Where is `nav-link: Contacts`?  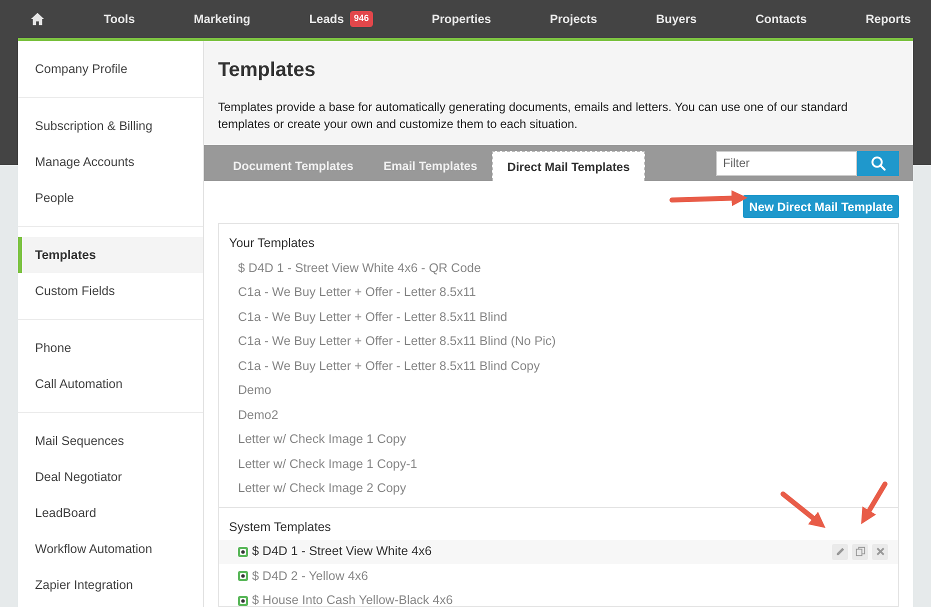
nav-link: Contacts is located at coordinates (781, 19).